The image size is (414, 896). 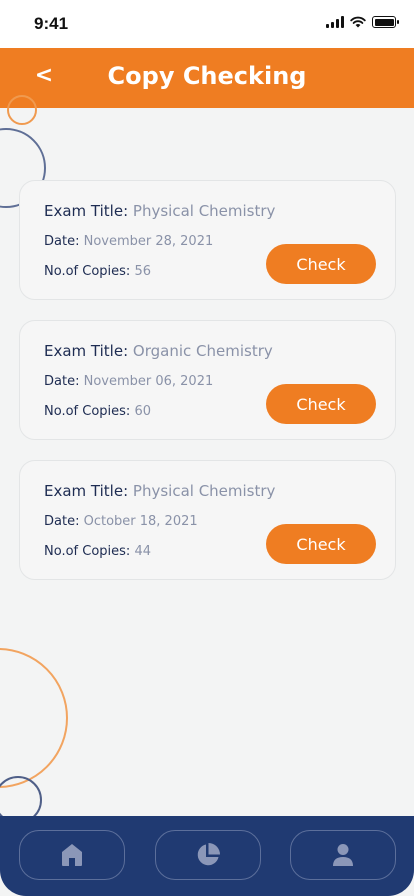 I want to click on exam-date-row: Date: November 28, 2021, so click(x=128, y=241).